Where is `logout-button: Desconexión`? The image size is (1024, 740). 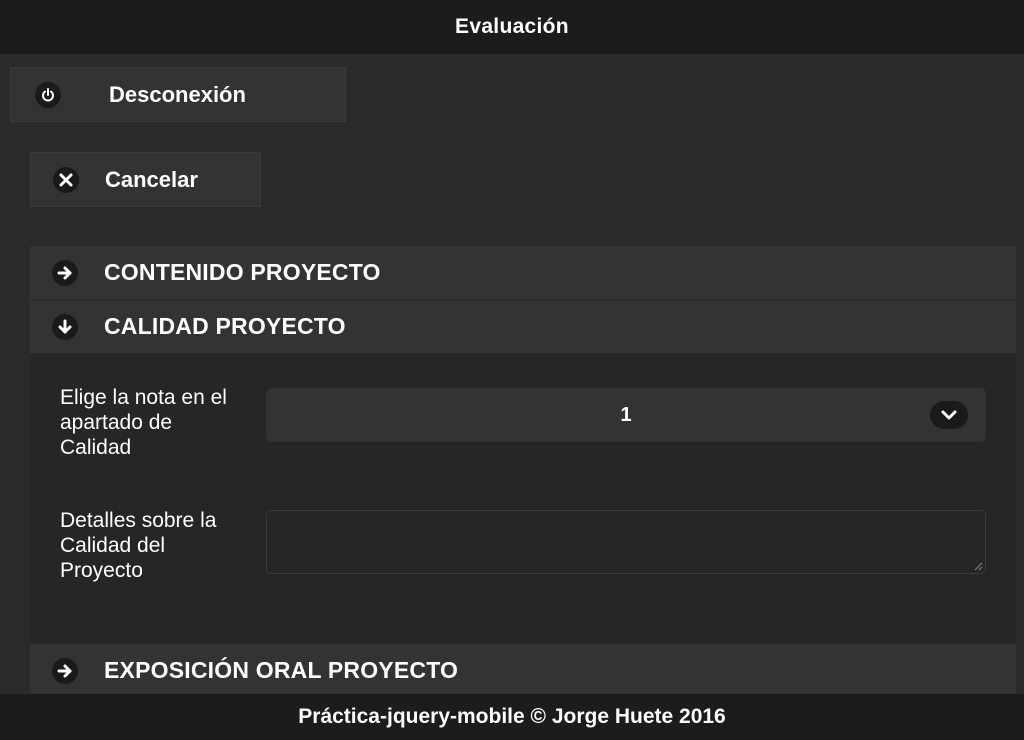 logout-button: Desconexión is located at coordinates (178, 94).